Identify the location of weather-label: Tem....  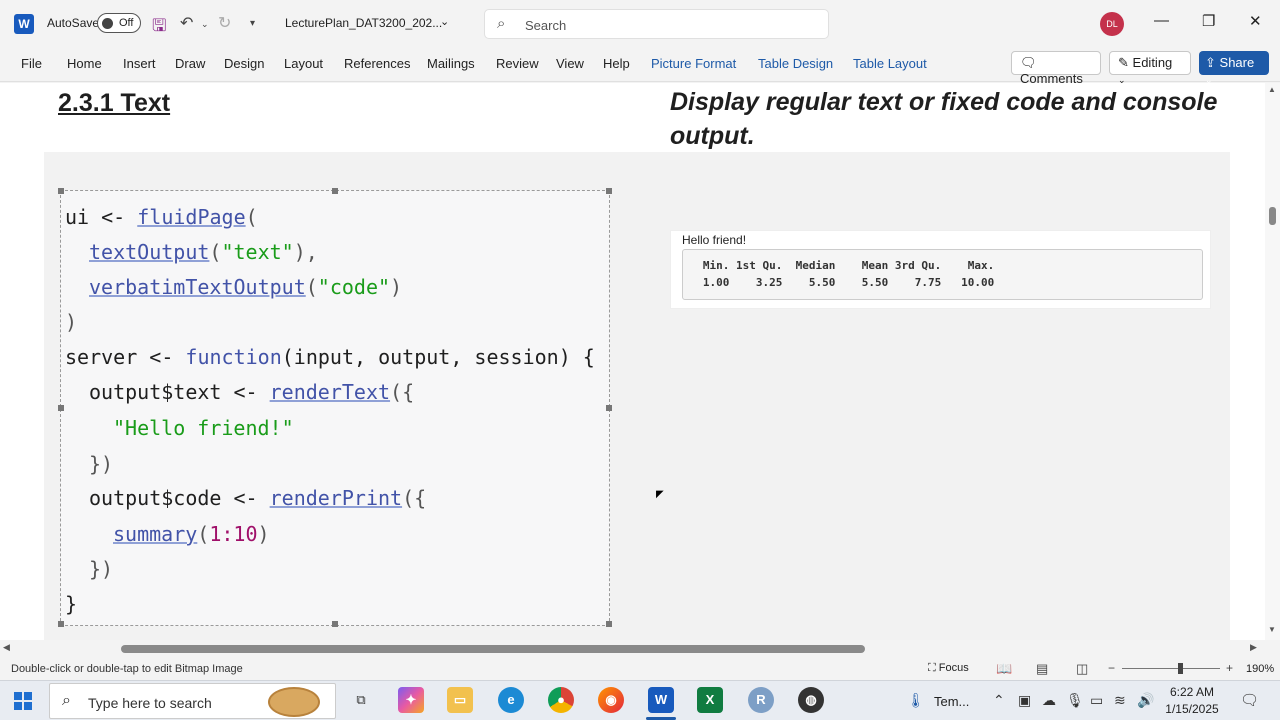
(951, 701).